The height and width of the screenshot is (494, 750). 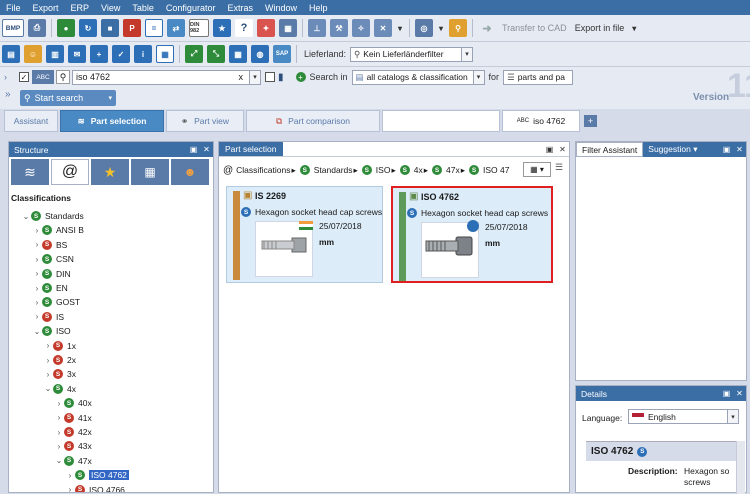 What do you see at coordinates (281, 8) in the screenshot?
I see `menu-window: Window` at bounding box center [281, 8].